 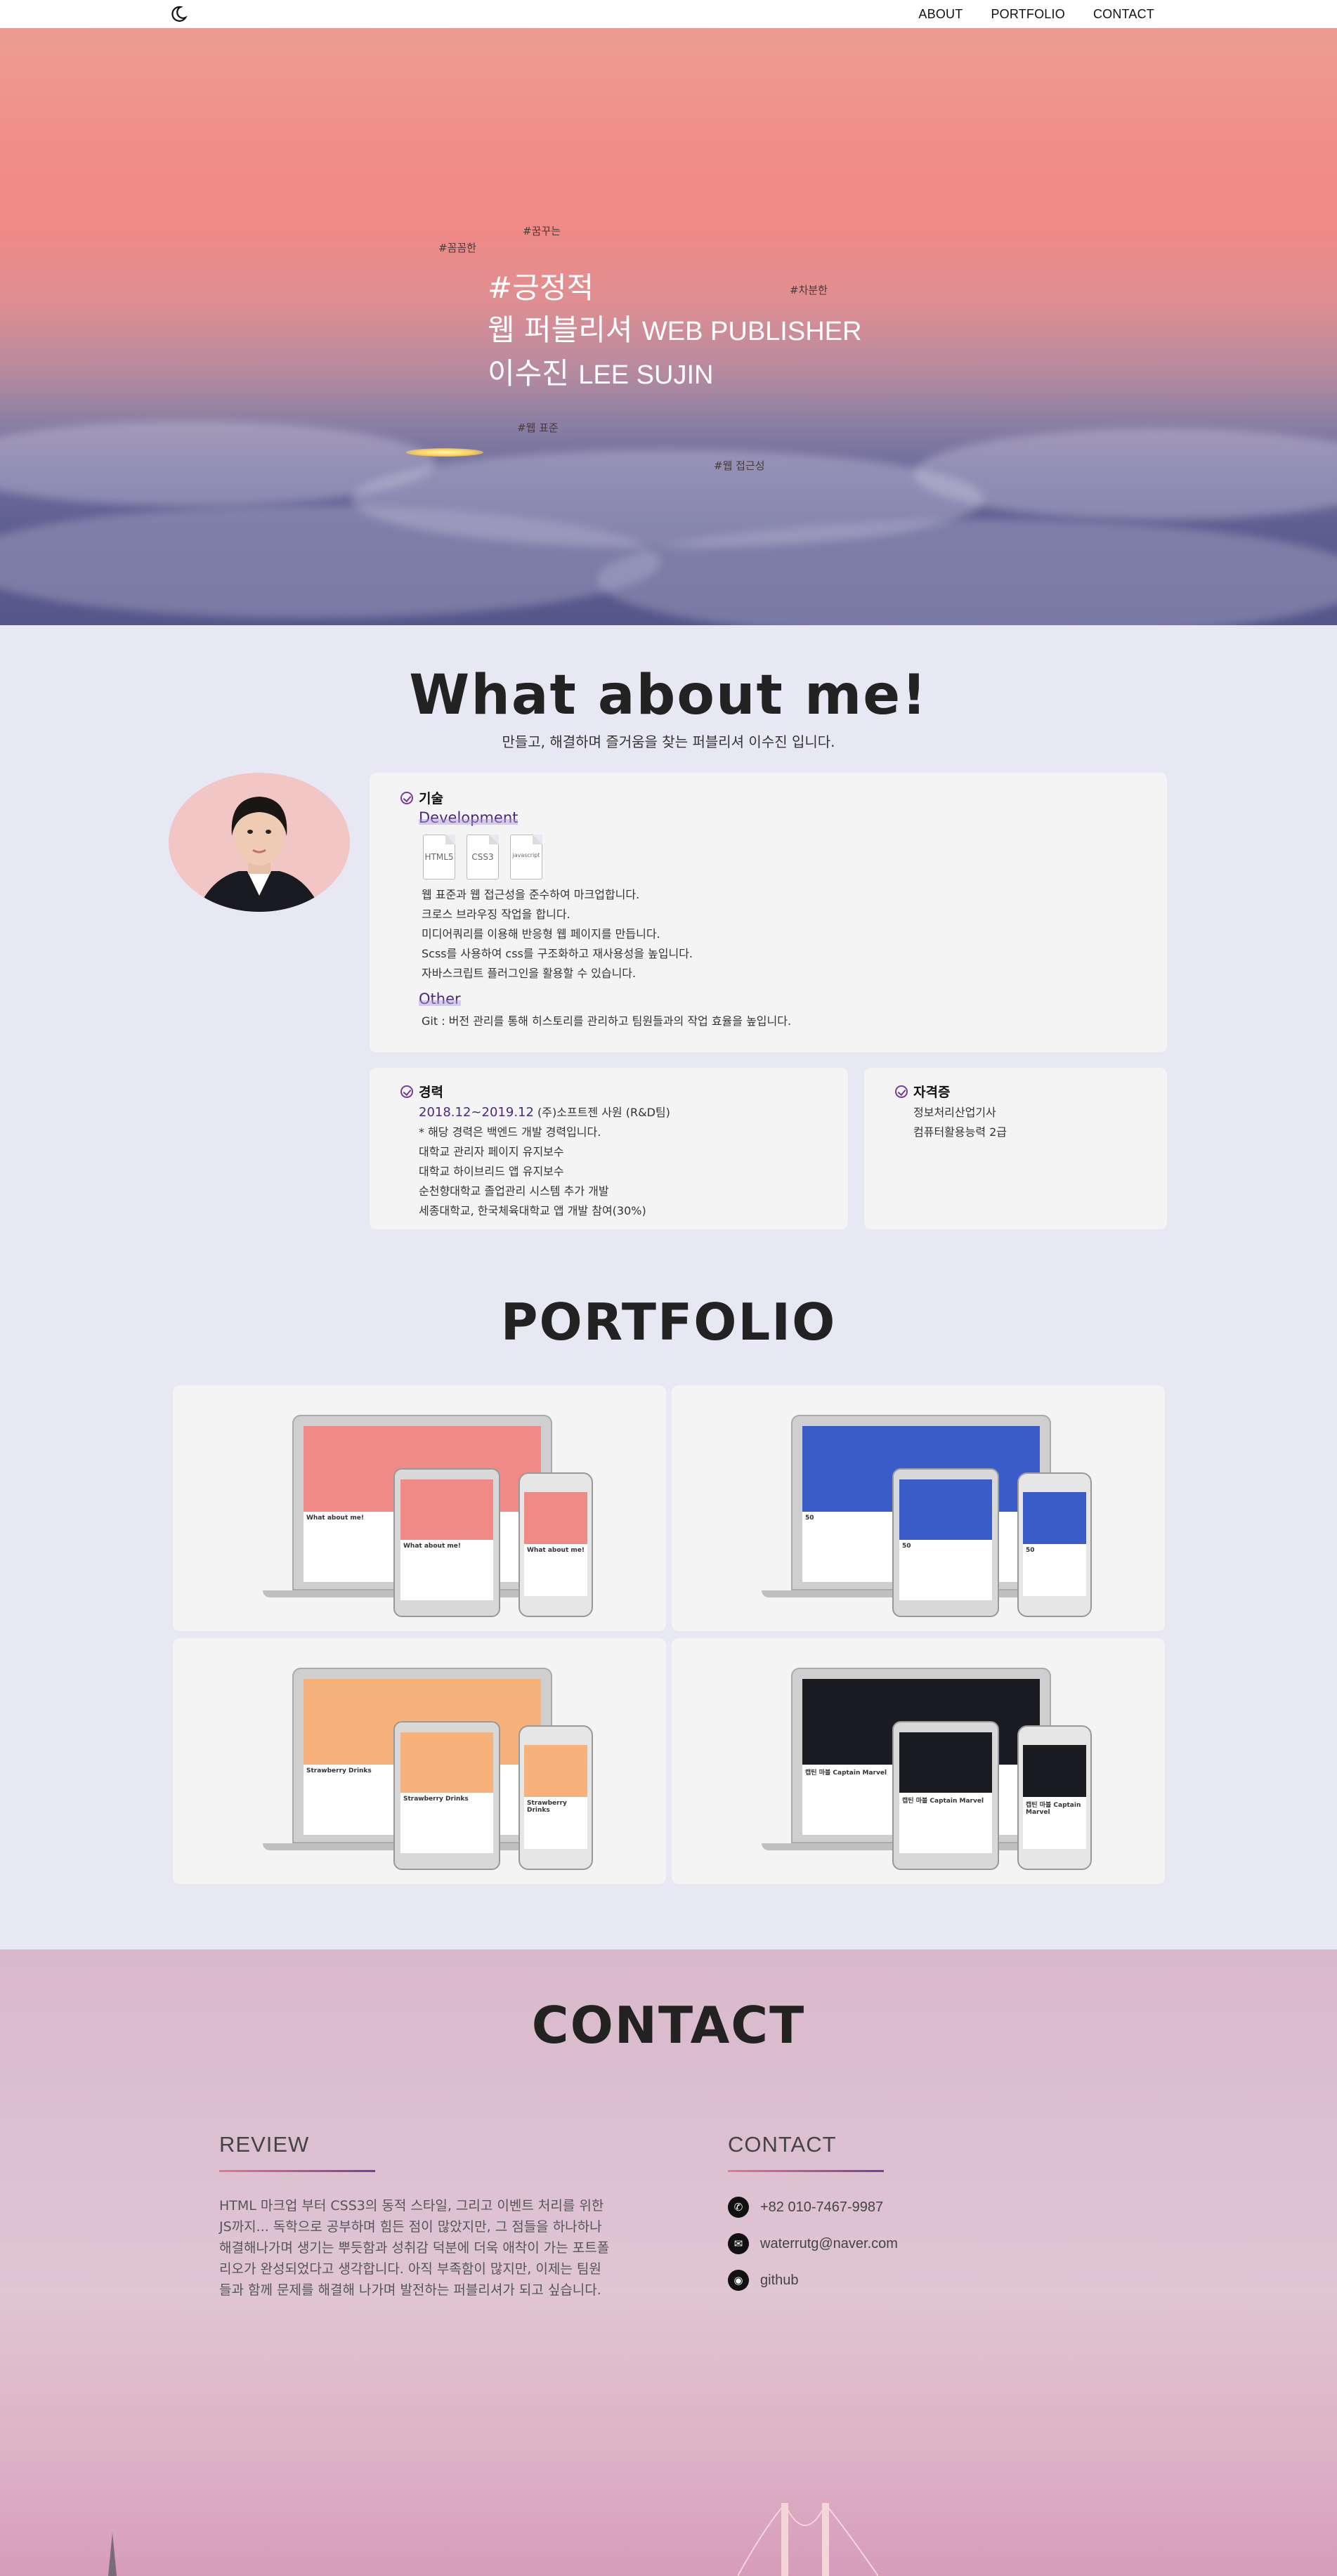 I want to click on list-item: 대학교 하이브리드 앱 유지보수, so click(x=492, y=1172).